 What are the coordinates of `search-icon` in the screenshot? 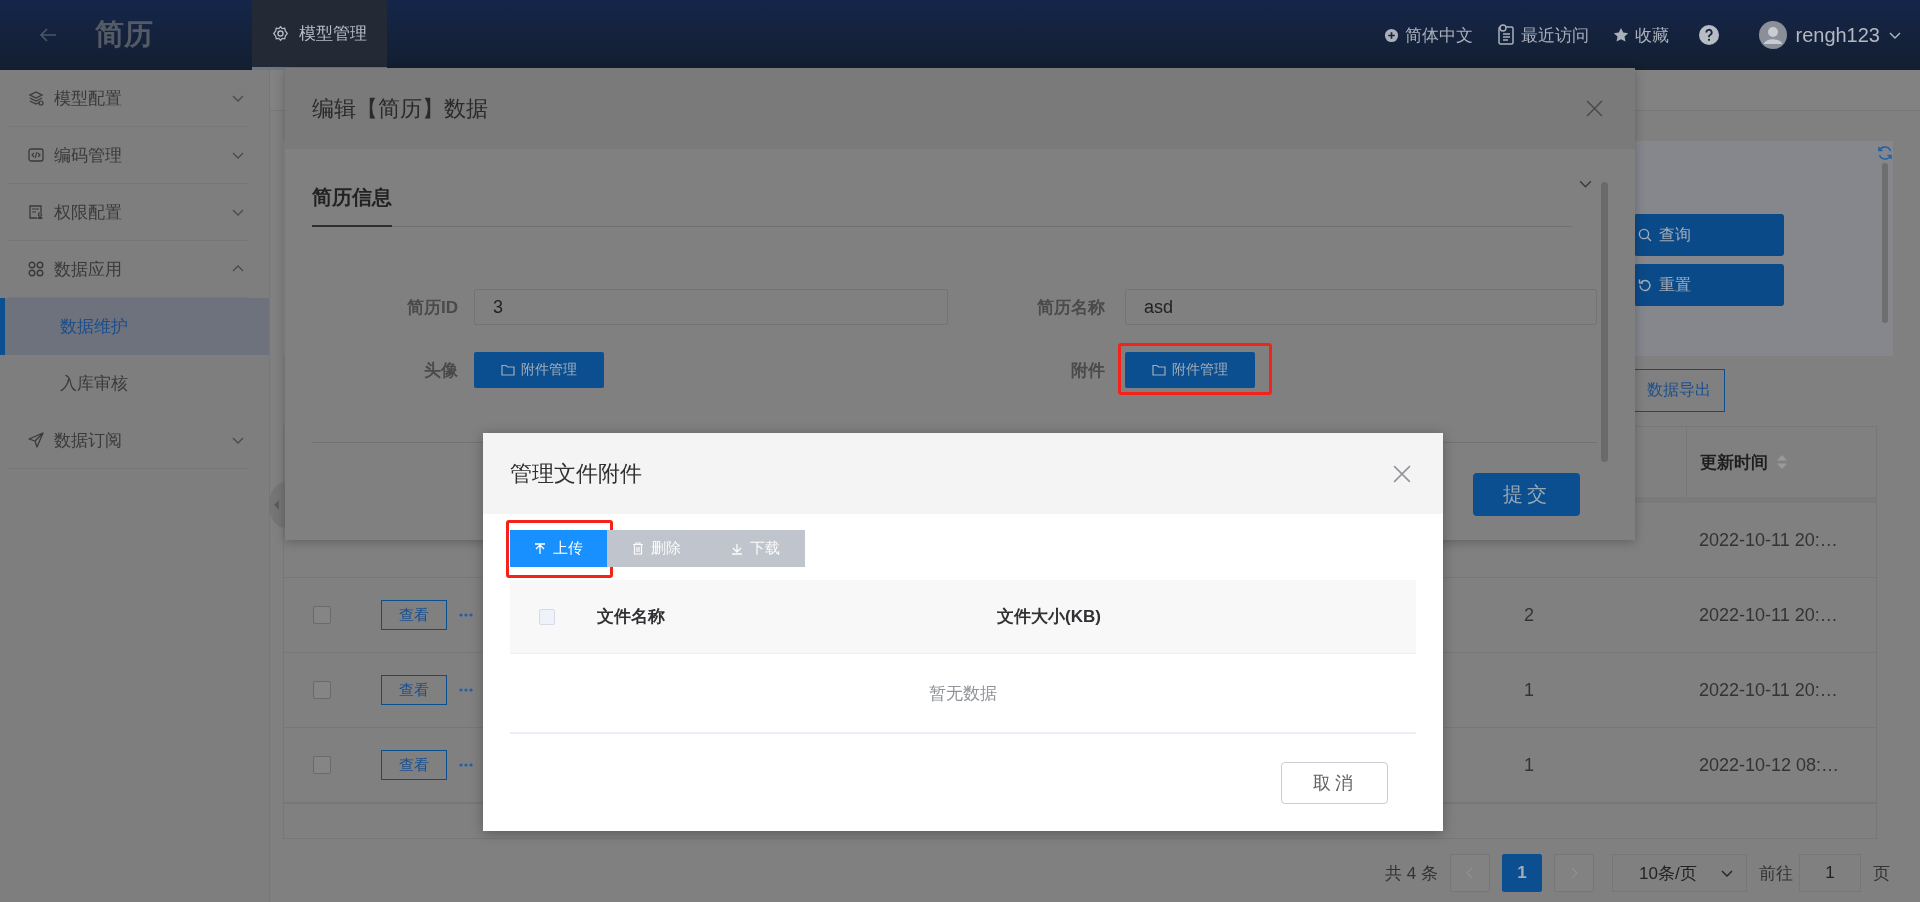 It's located at (1645, 235).